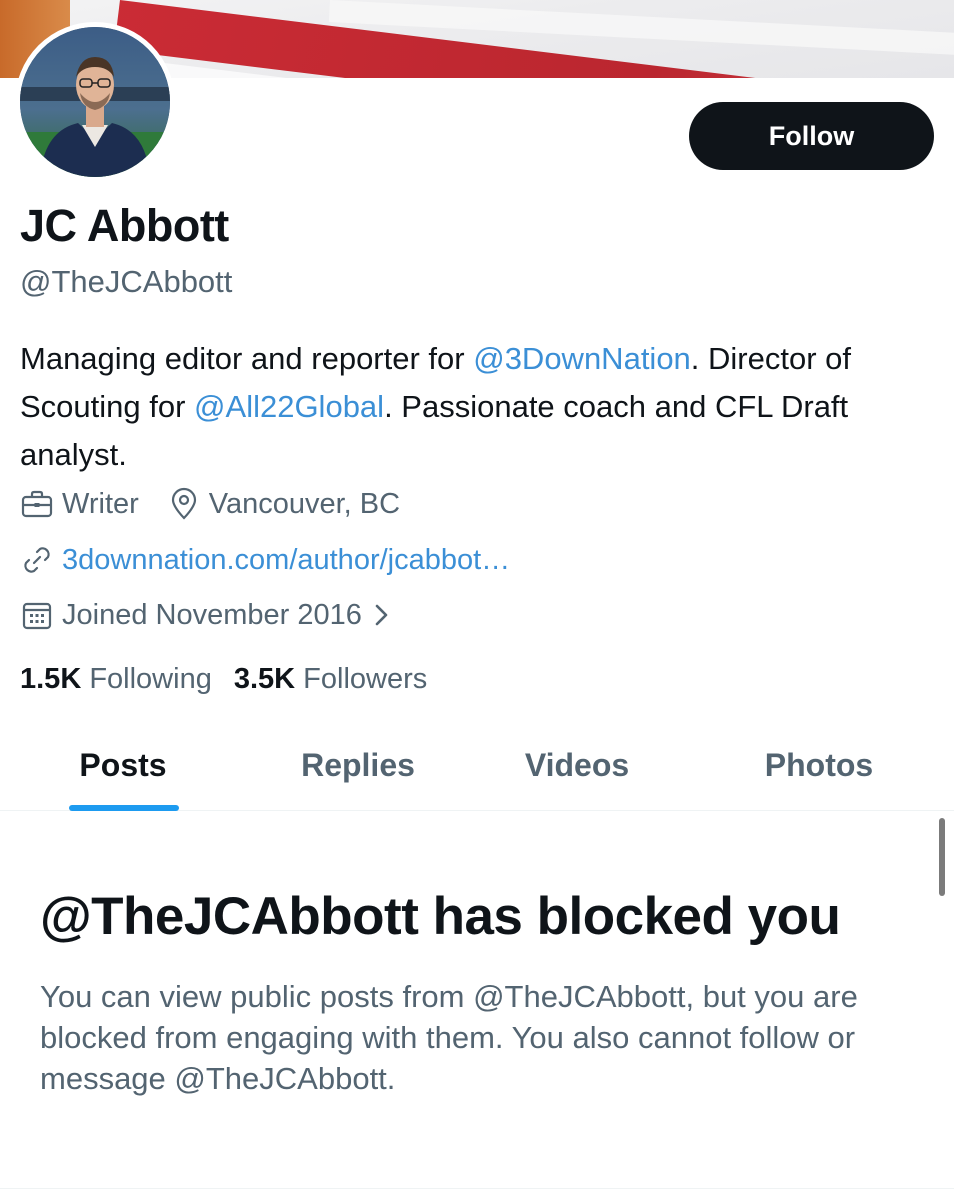 The height and width of the screenshot is (1200, 954). I want to click on location-text: Vancouver, BC, so click(304, 503).